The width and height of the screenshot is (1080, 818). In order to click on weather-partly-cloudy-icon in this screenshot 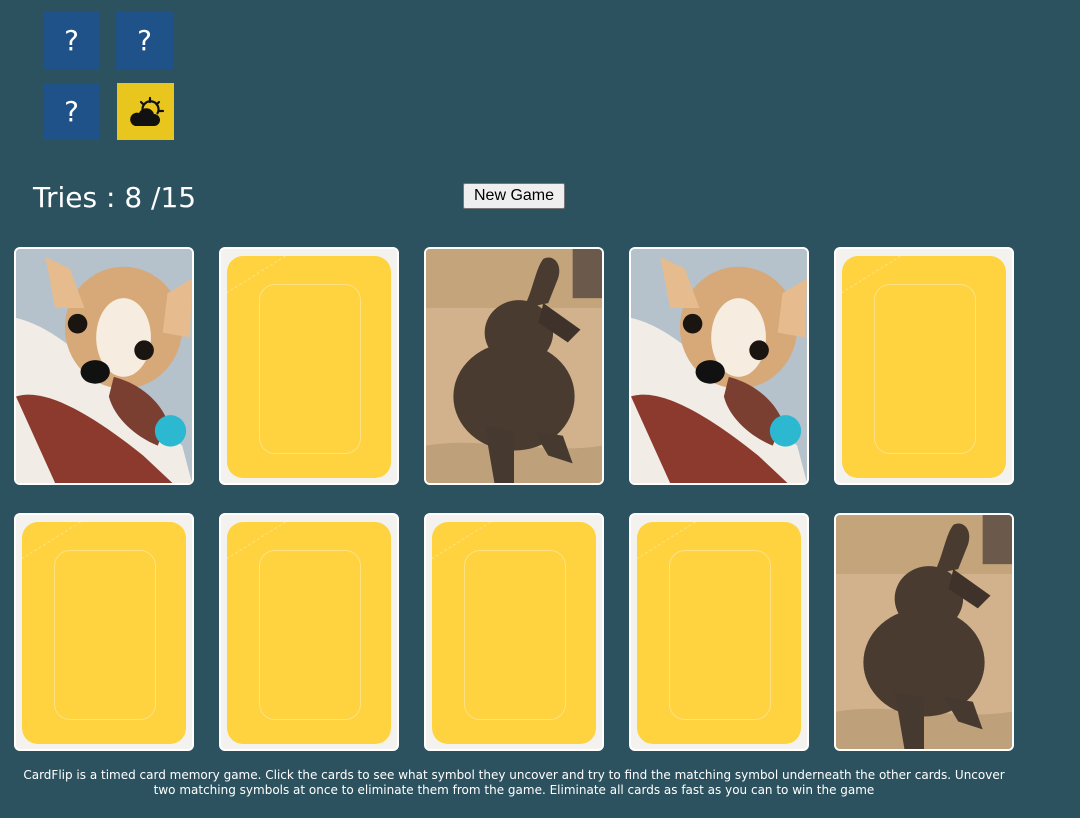, I will do `click(146, 111)`.